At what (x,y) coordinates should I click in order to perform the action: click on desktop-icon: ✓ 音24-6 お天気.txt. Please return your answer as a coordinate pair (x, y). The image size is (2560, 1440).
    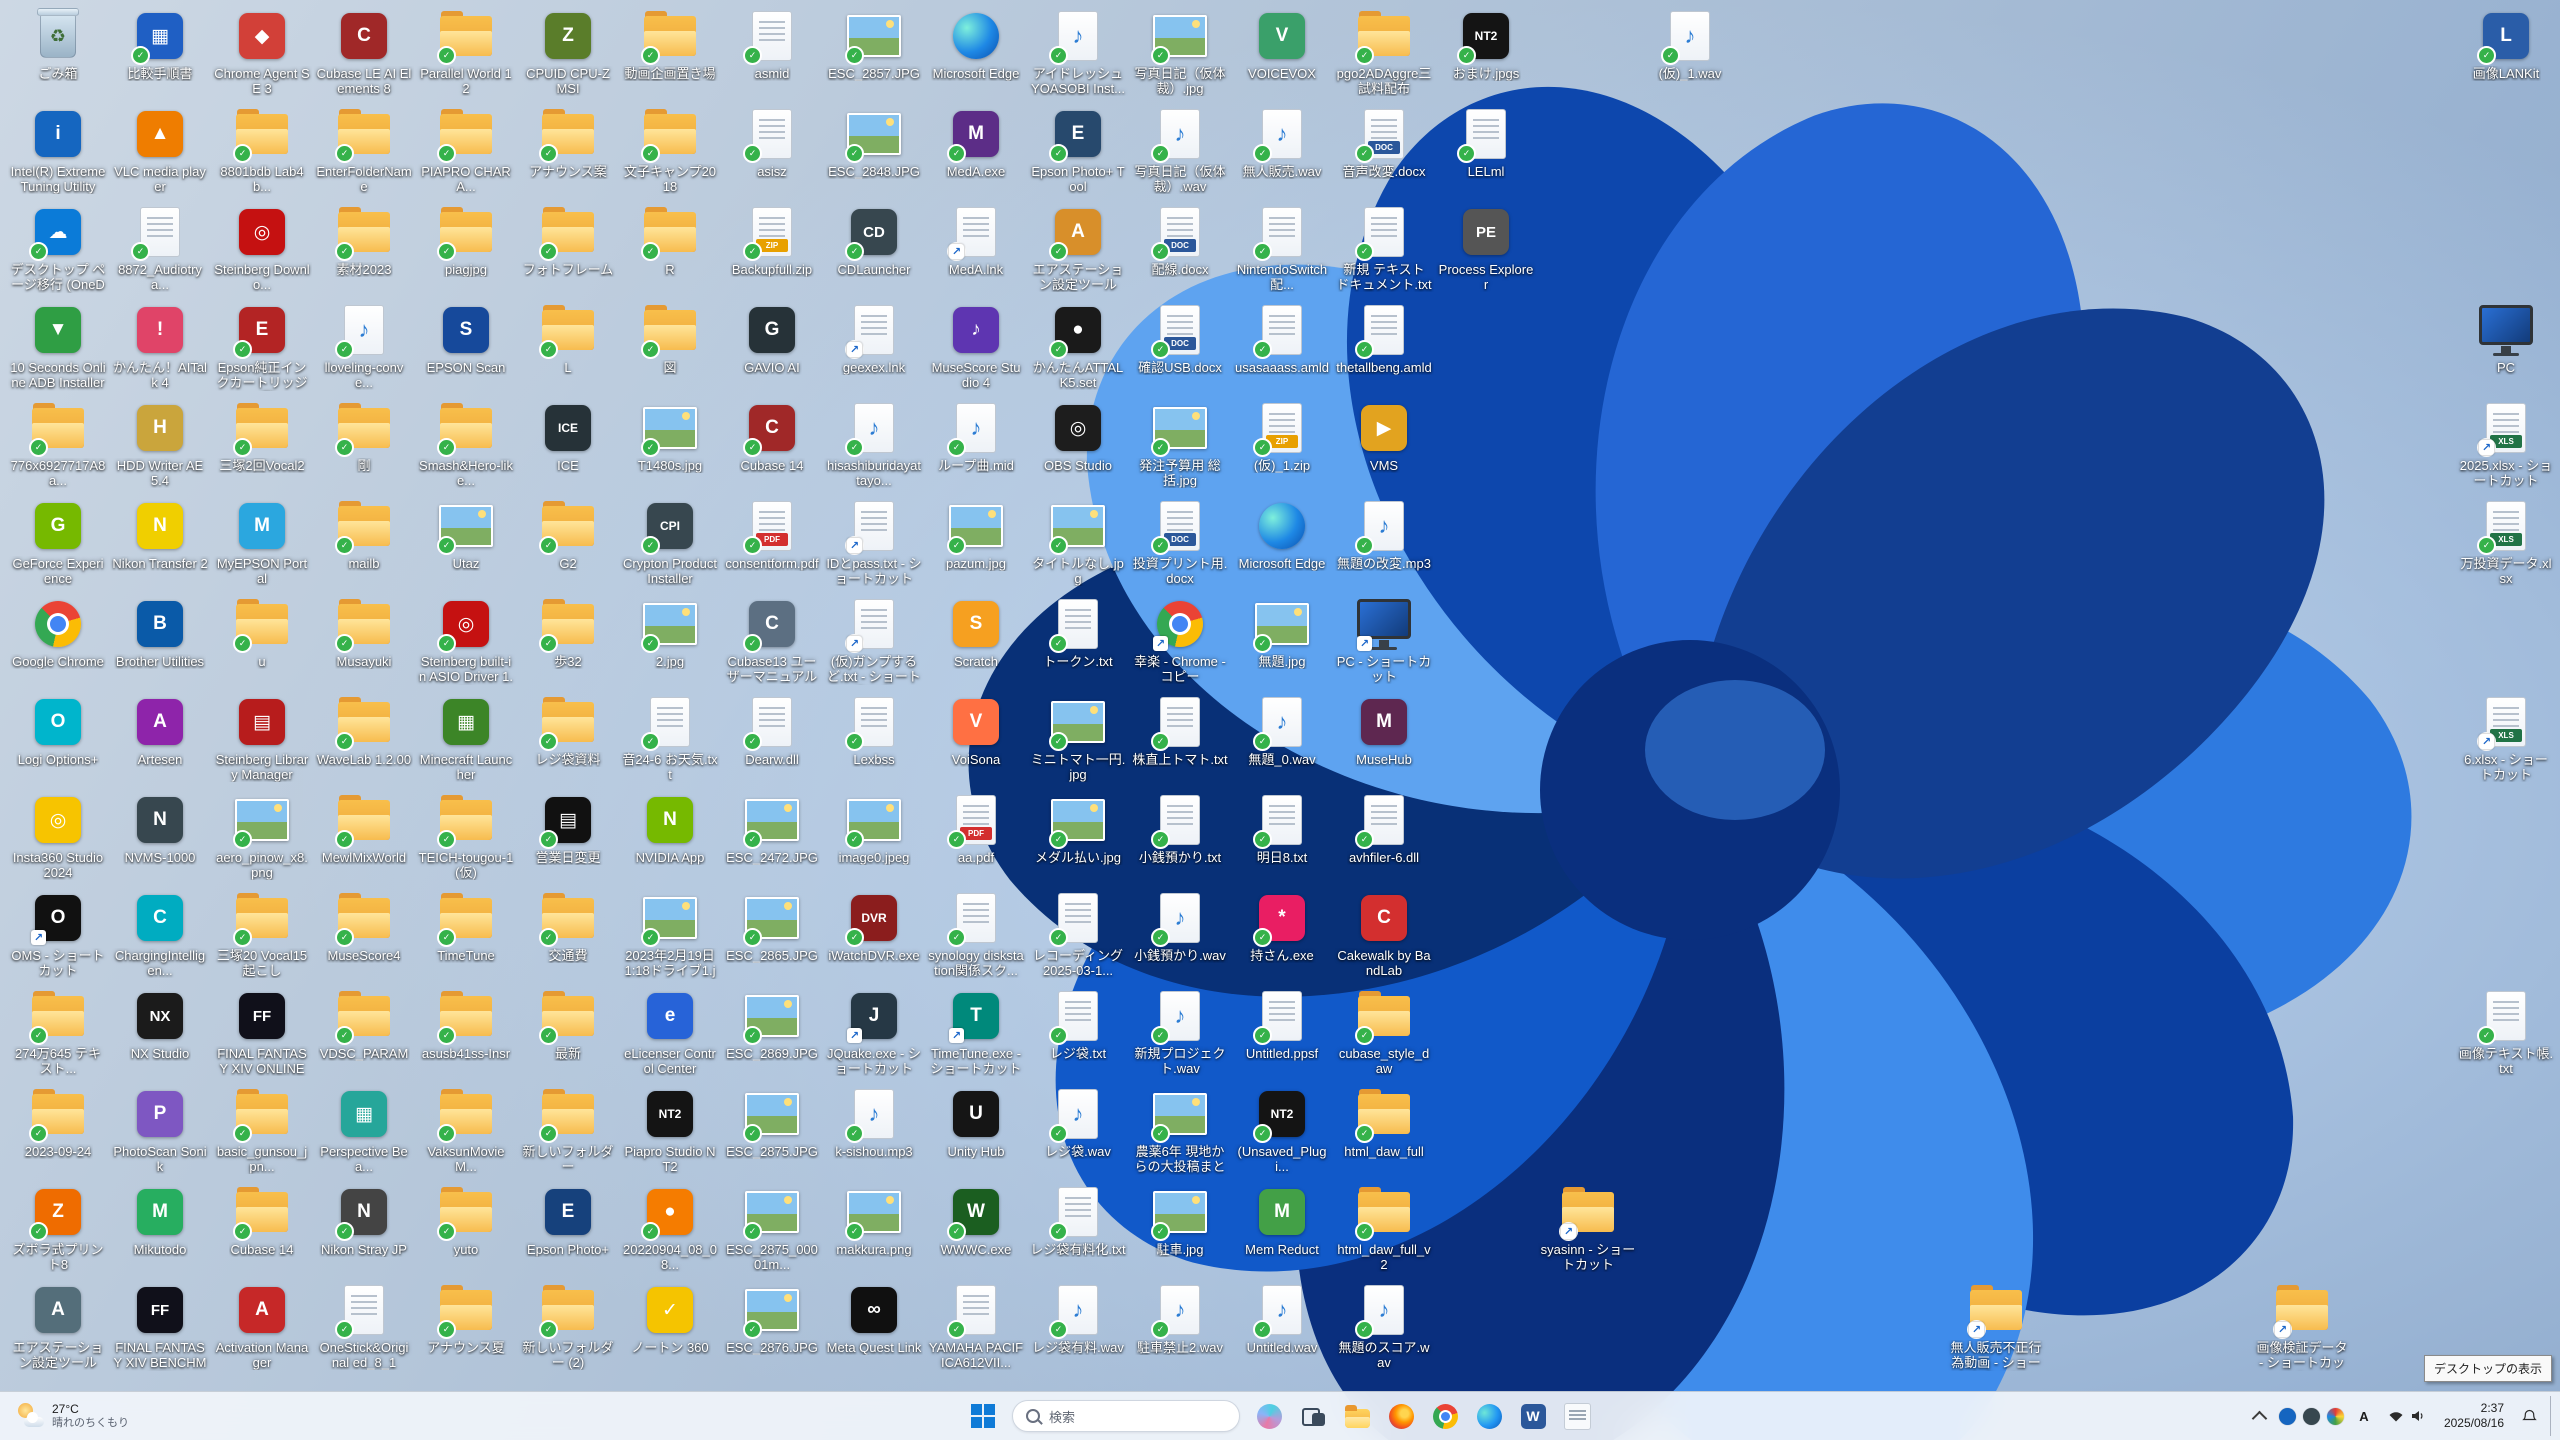
    Looking at the image, I should click on (670, 740).